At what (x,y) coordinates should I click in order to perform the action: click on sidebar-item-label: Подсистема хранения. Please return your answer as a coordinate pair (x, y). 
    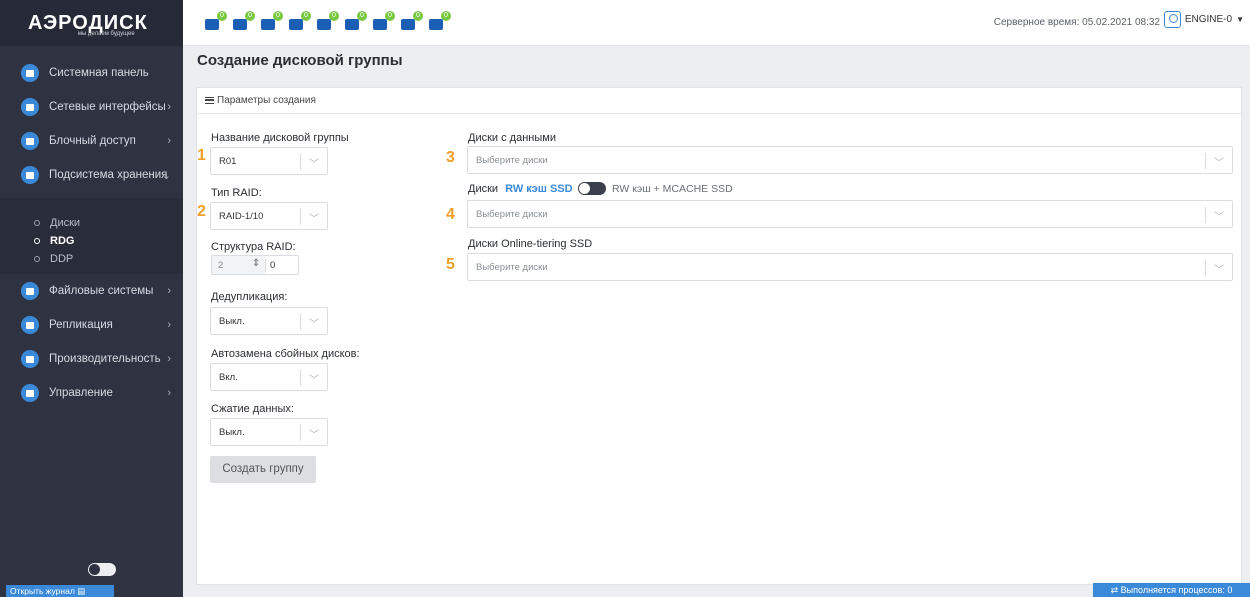
    Looking at the image, I should click on (108, 175).